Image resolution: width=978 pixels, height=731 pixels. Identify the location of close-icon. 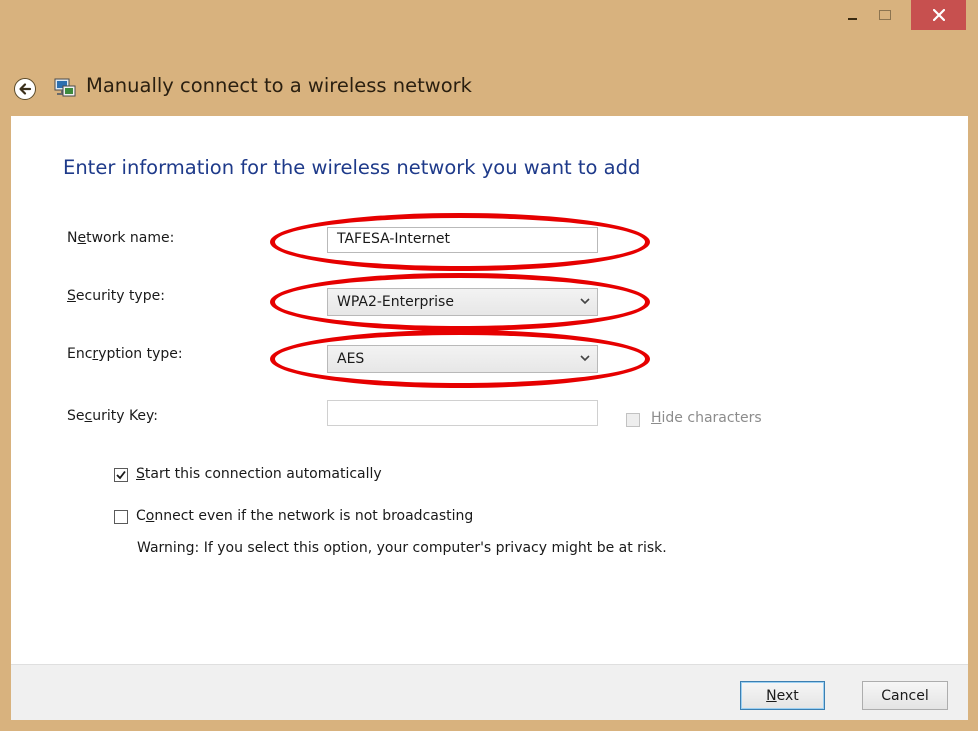
(938, 15).